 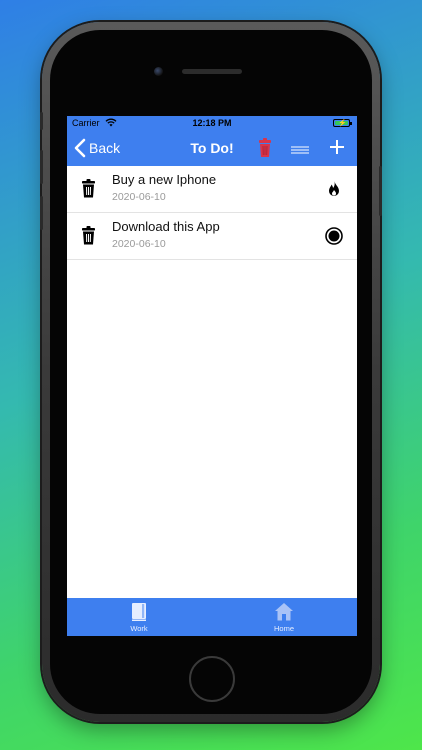 What do you see at coordinates (380, 191) in the screenshot?
I see `power-button` at bounding box center [380, 191].